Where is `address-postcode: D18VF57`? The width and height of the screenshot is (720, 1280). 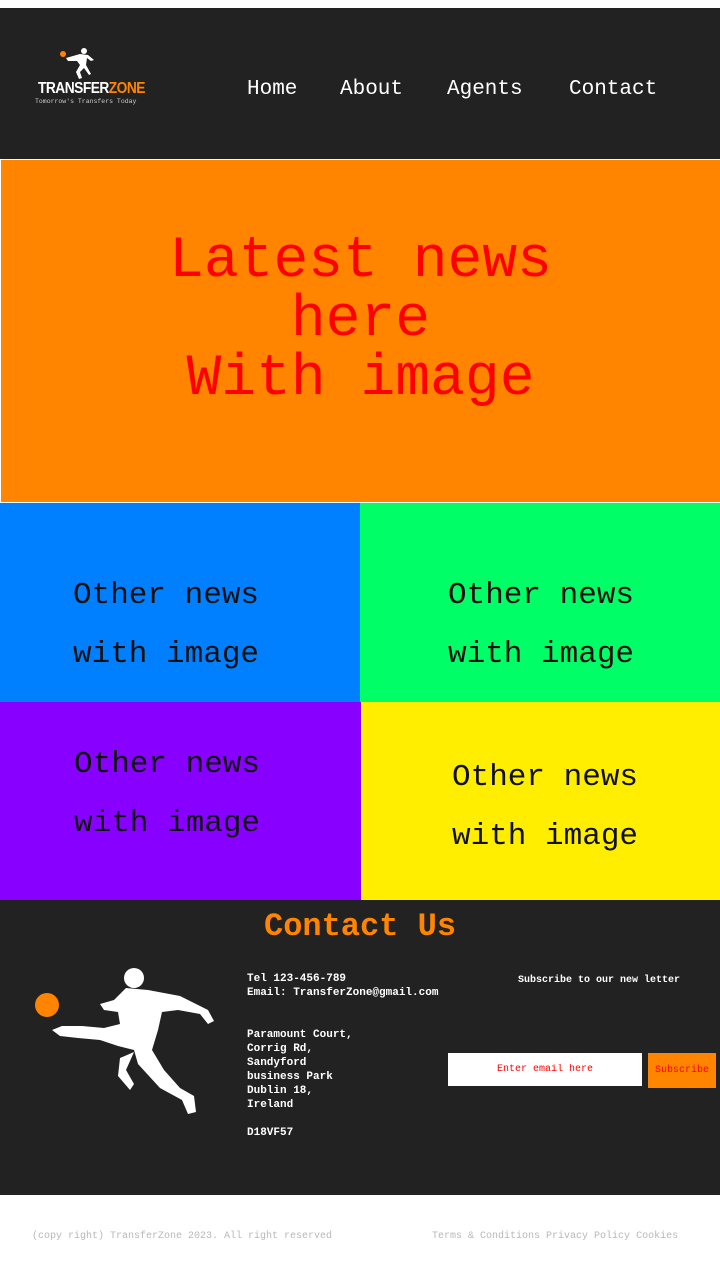 address-postcode: D18VF57 is located at coordinates (270, 1133).